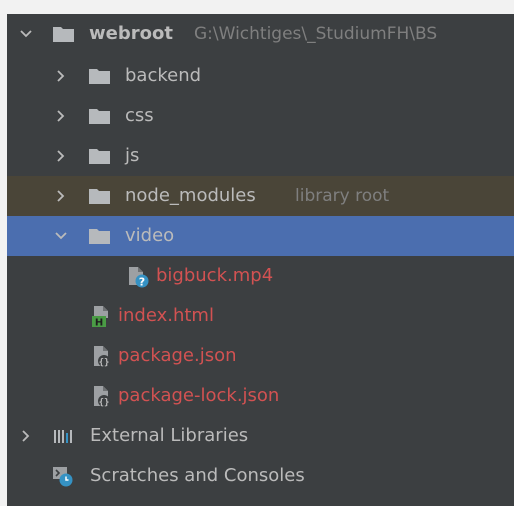 This screenshot has height=506, width=514. Describe the element at coordinates (342, 196) in the screenshot. I see `library-root-hint: library root` at that location.